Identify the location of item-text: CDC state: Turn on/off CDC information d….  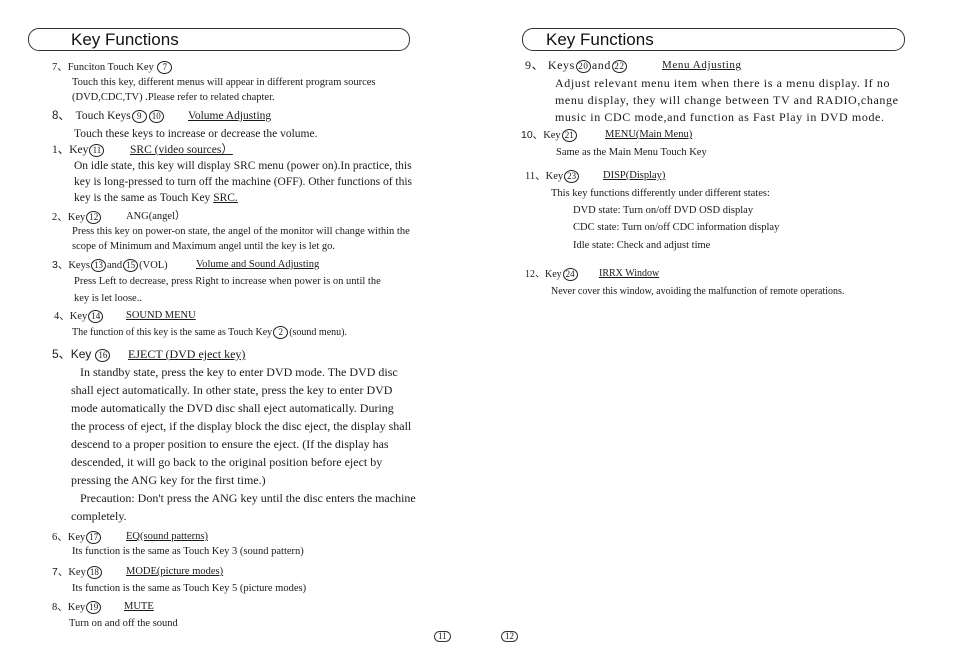
(676, 227).